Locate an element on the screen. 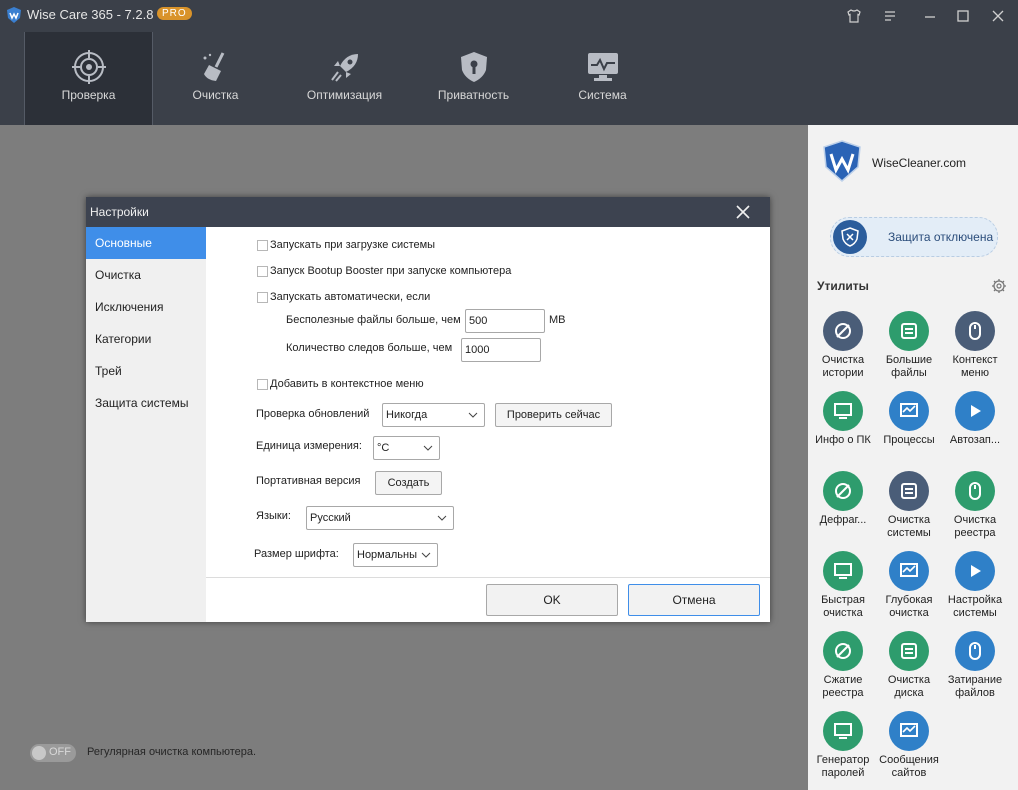 The height and width of the screenshot is (790, 1018). menu-icon is located at coordinates (890, 16).